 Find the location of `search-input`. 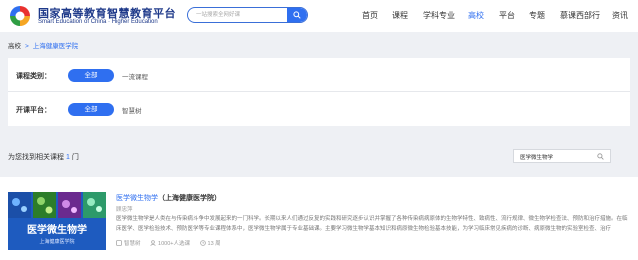

search-input is located at coordinates (240, 15).